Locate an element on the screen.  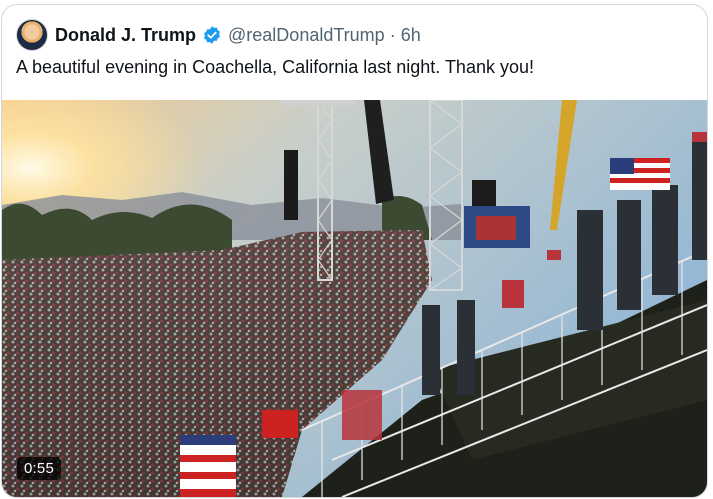
video-duration-badge: 0:55 is located at coordinates (39, 468).